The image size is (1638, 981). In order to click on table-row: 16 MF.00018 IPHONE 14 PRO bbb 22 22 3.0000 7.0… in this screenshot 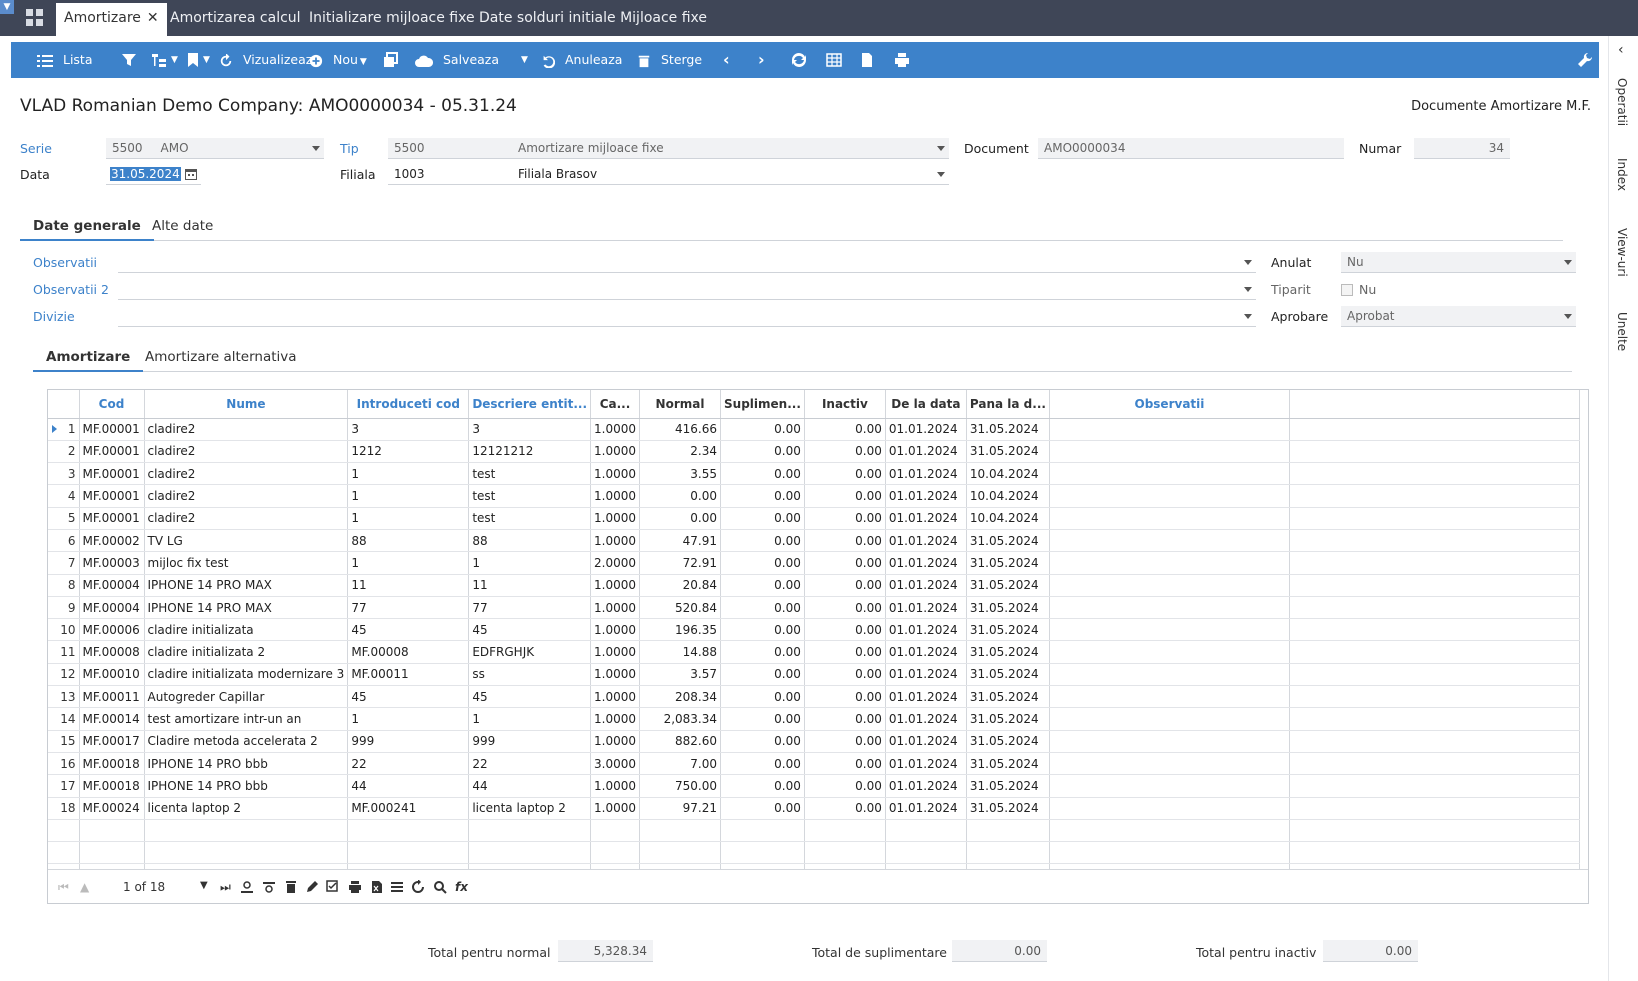, I will do `click(814, 764)`.